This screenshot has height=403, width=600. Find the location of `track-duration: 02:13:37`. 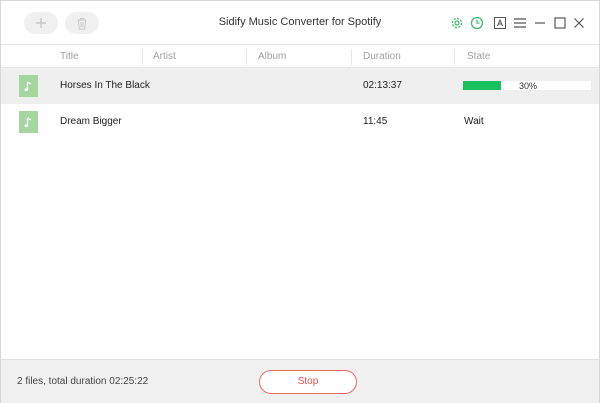

track-duration: 02:13:37 is located at coordinates (382, 85).